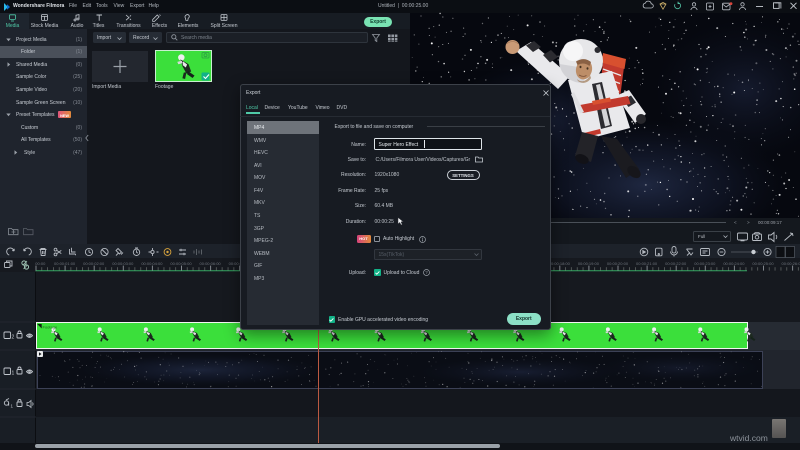 This screenshot has height=450, width=800. Describe the element at coordinates (50, 327) in the screenshot. I see `svg-text: Footage` at that location.